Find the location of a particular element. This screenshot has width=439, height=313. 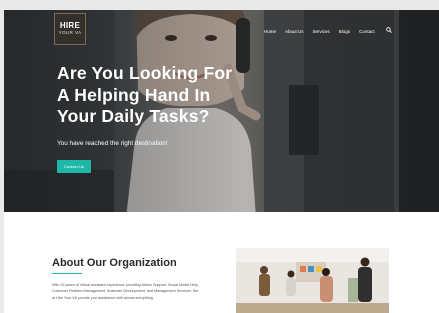

site-logo: HIRE YOUR VA is located at coordinates (70, 29).